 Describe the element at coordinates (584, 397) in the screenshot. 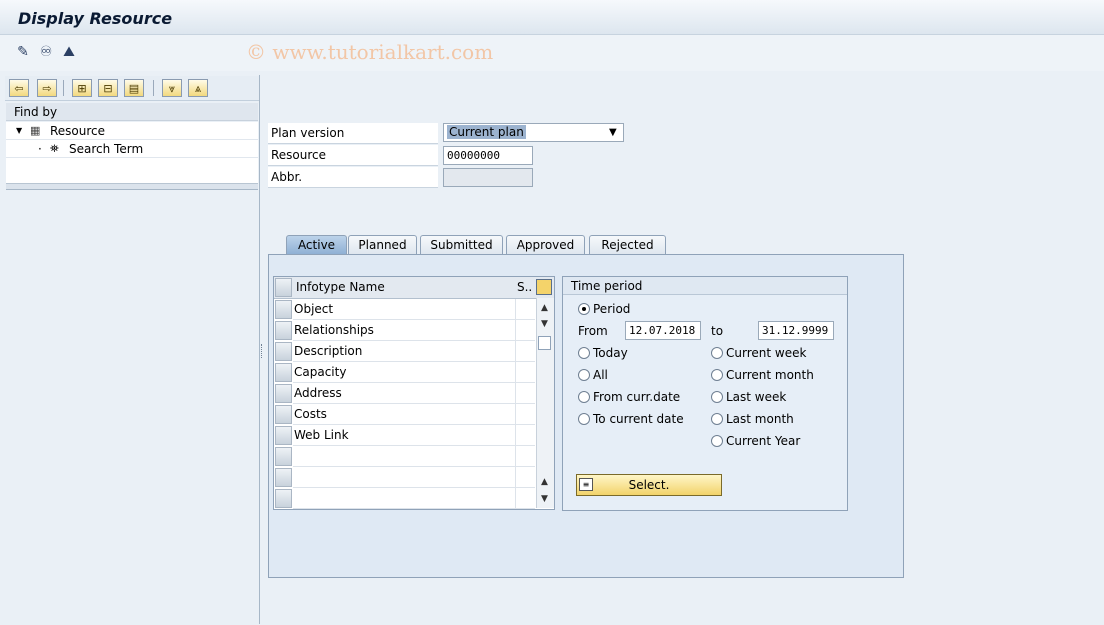

I see `radio-from-curr-date` at that location.